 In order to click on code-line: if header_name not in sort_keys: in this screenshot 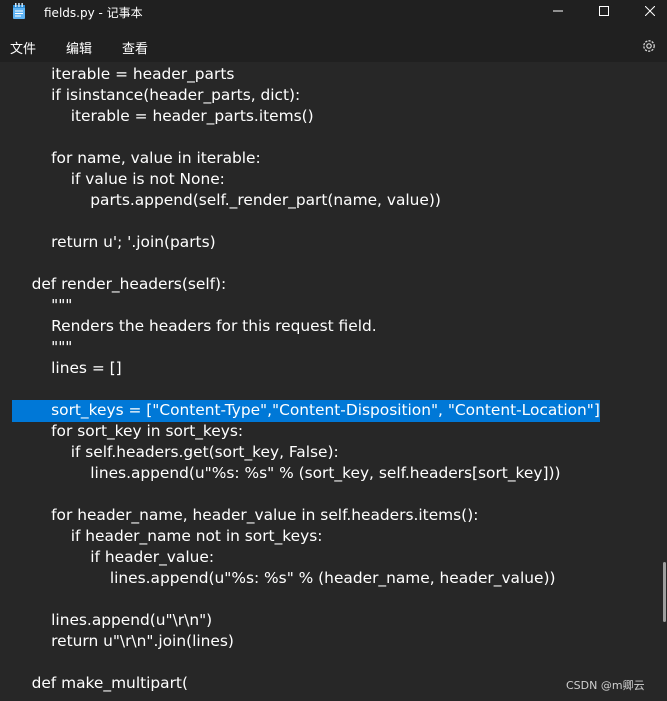, I will do `click(167, 536)`.